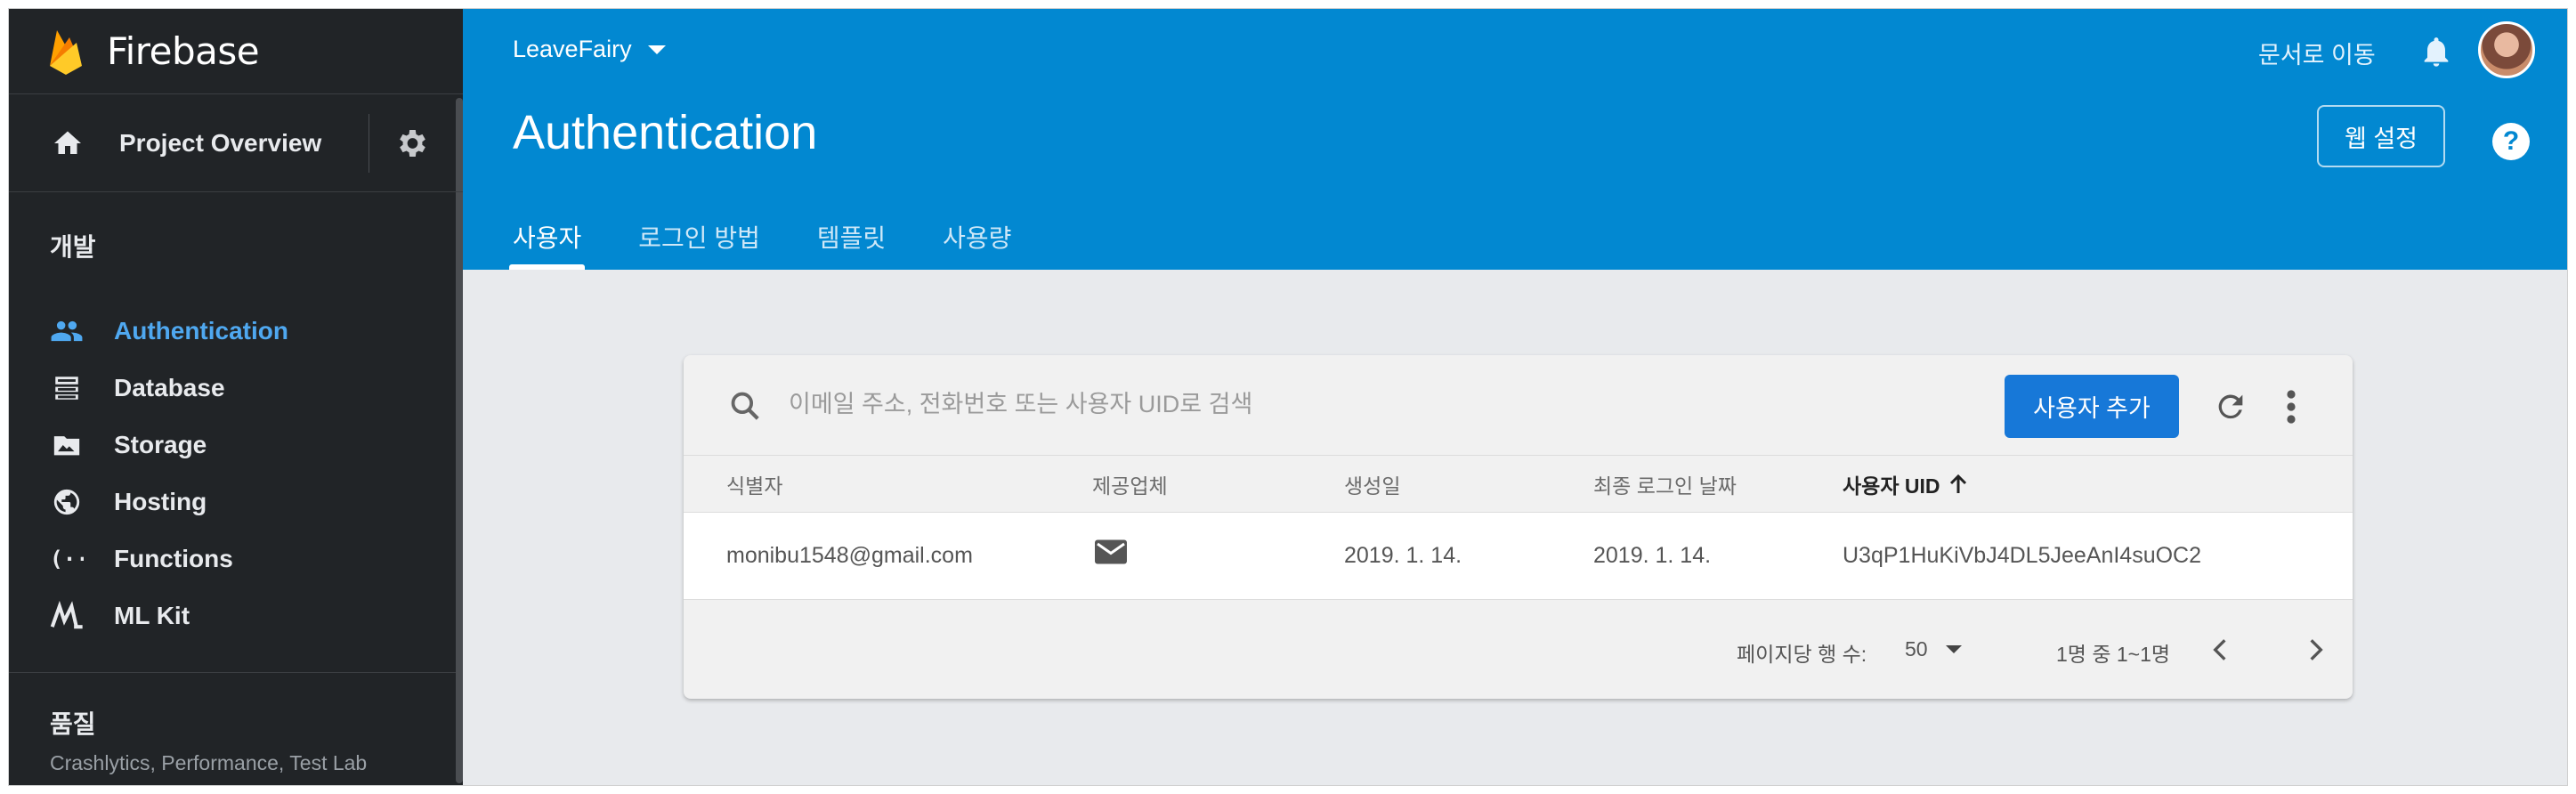  Describe the element at coordinates (1802, 655) in the screenshot. I see `rows-per-page-label: 페이지당 행 수:` at that location.